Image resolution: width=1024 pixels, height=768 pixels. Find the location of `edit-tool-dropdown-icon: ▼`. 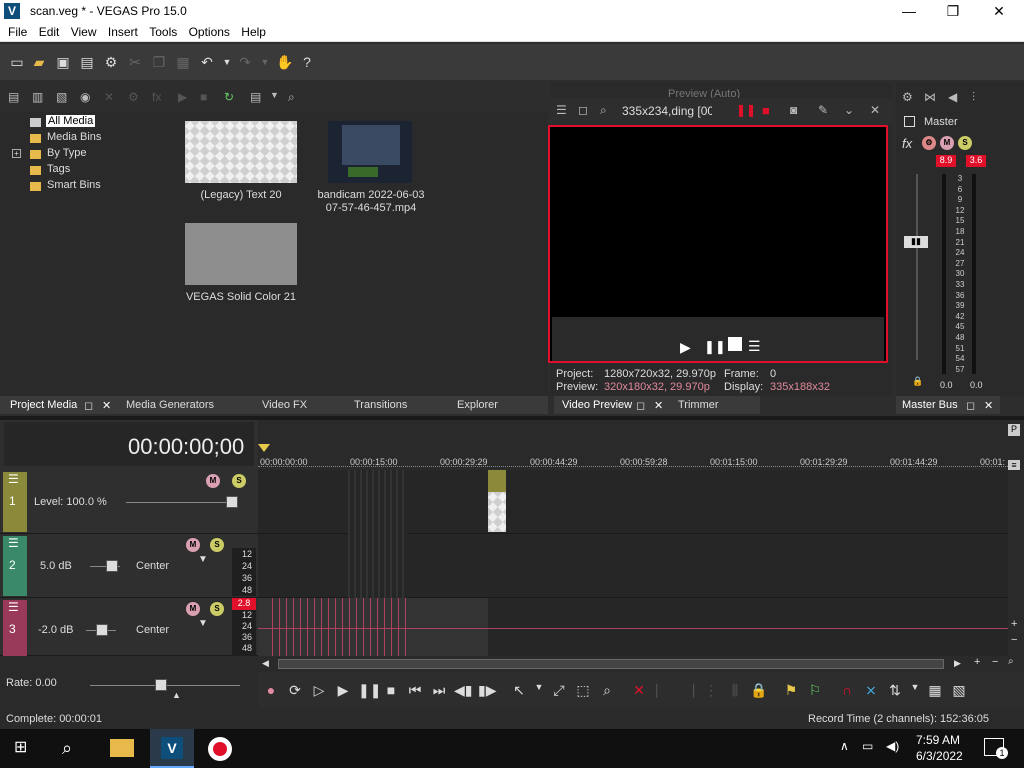

edit-tool-dropdown-icon: ▼ is located at coordinates (539, 687).